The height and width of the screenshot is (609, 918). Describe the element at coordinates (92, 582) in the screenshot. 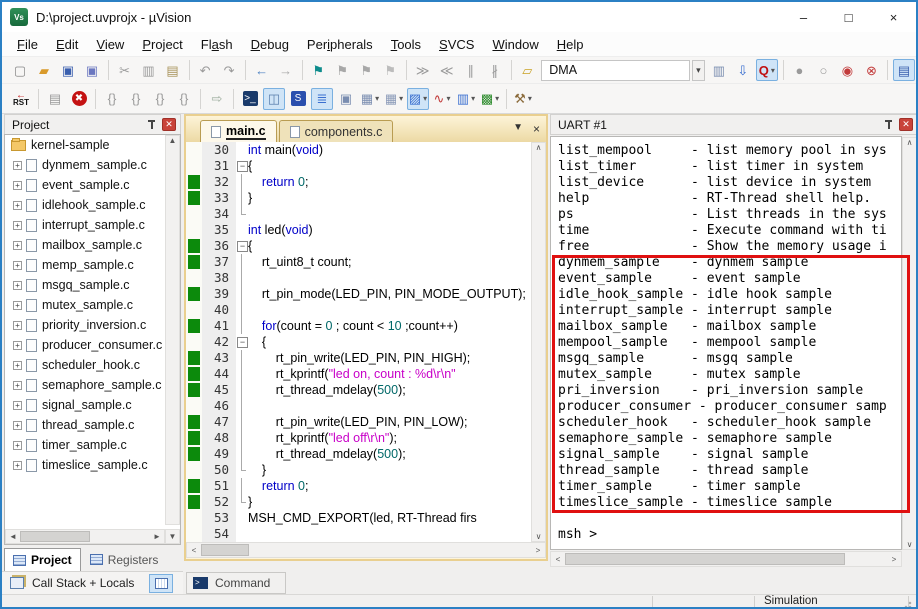

I see `callstack-locals-bar: Call Stack + Locals` at that location.